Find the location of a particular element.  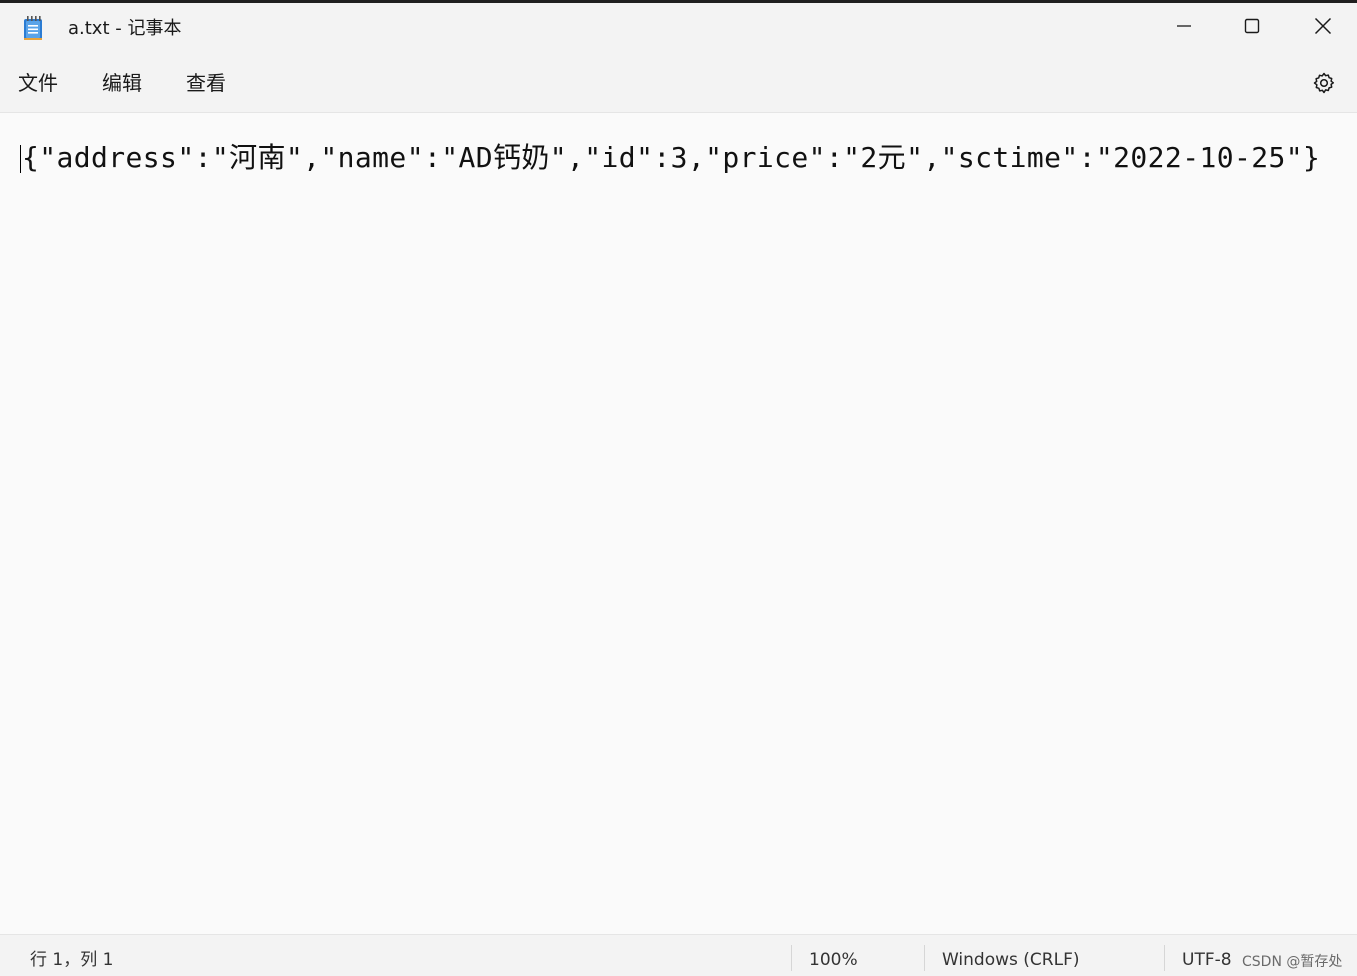

minimize-icon is located at coordinates (1184, 26).